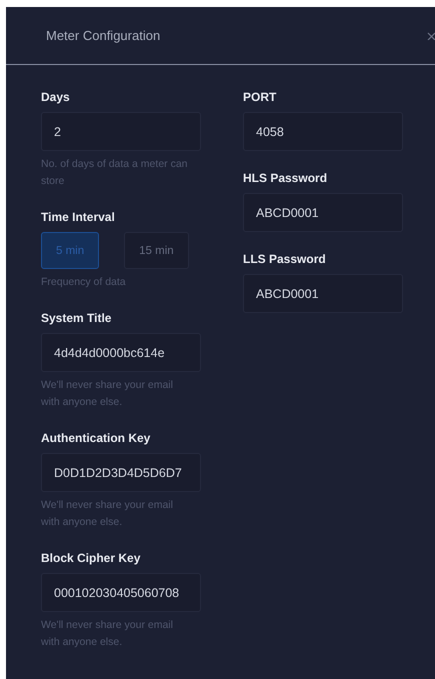  What do you see at coordinates (103, 35) in the screenshot?
I see `dialog-title: Meter Configuration` at bounding box center [103, 35].